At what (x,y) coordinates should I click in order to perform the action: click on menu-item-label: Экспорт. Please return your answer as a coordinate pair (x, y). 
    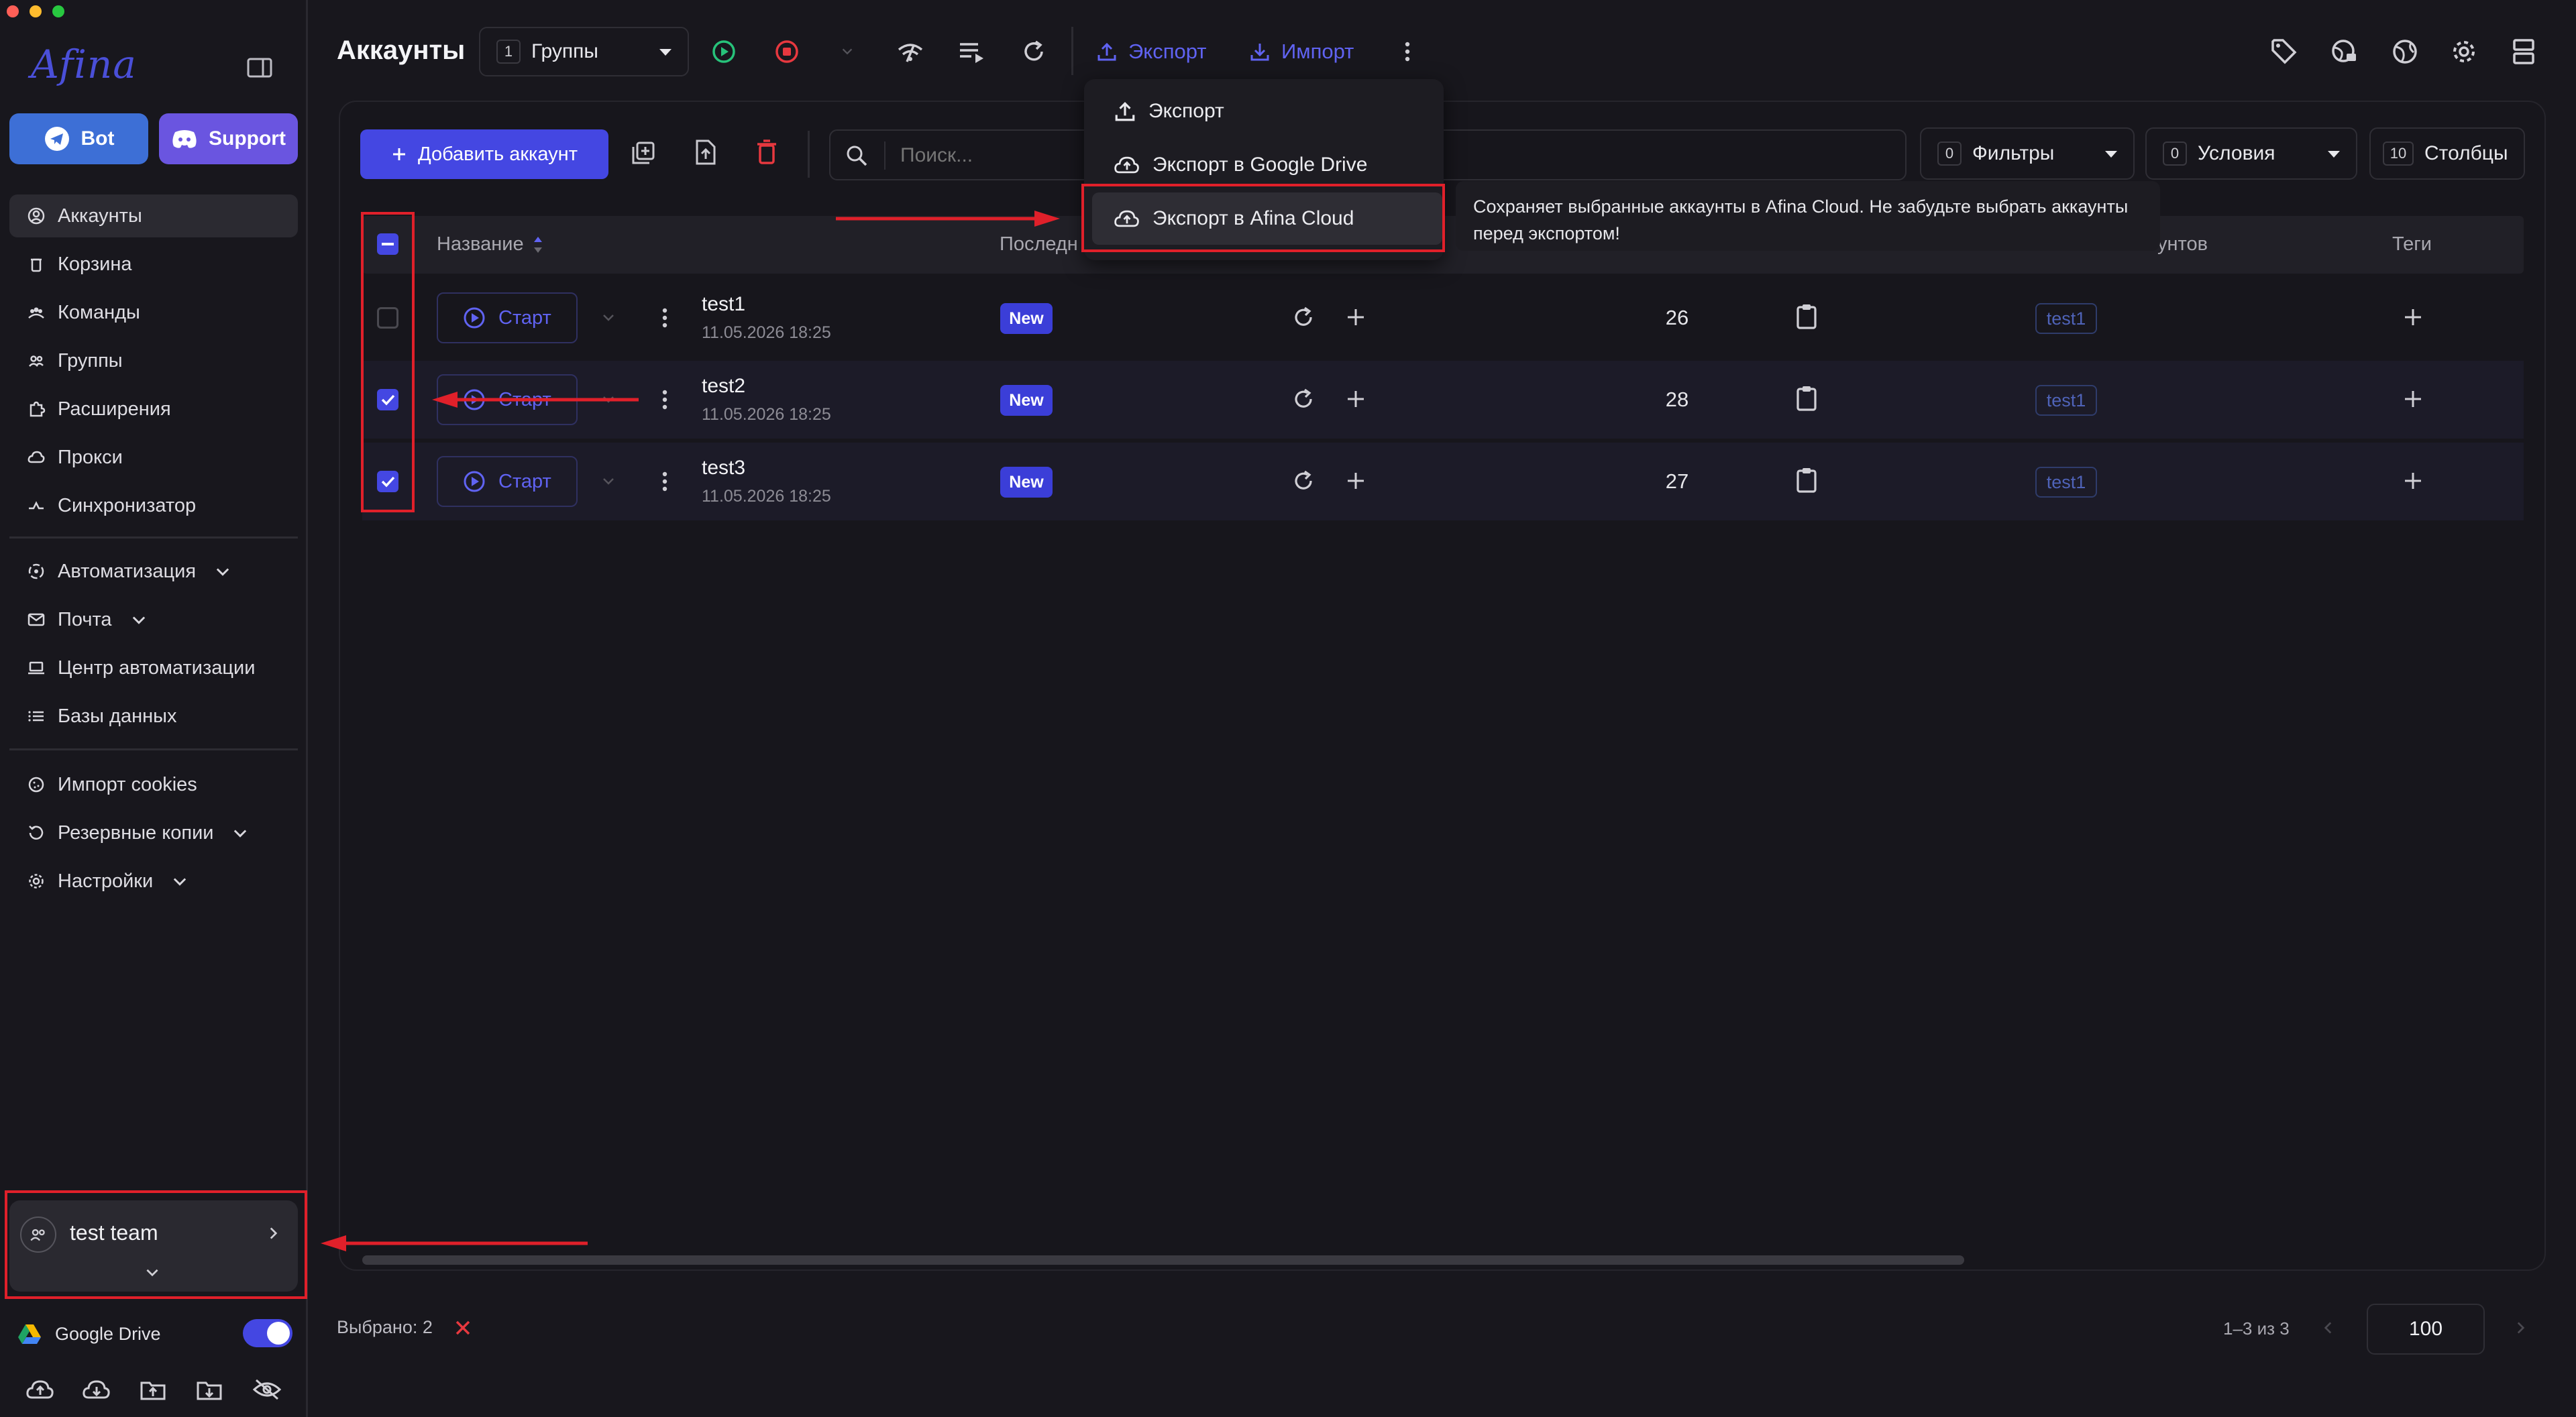
    Looking at the image, I should click on (1186, 111).